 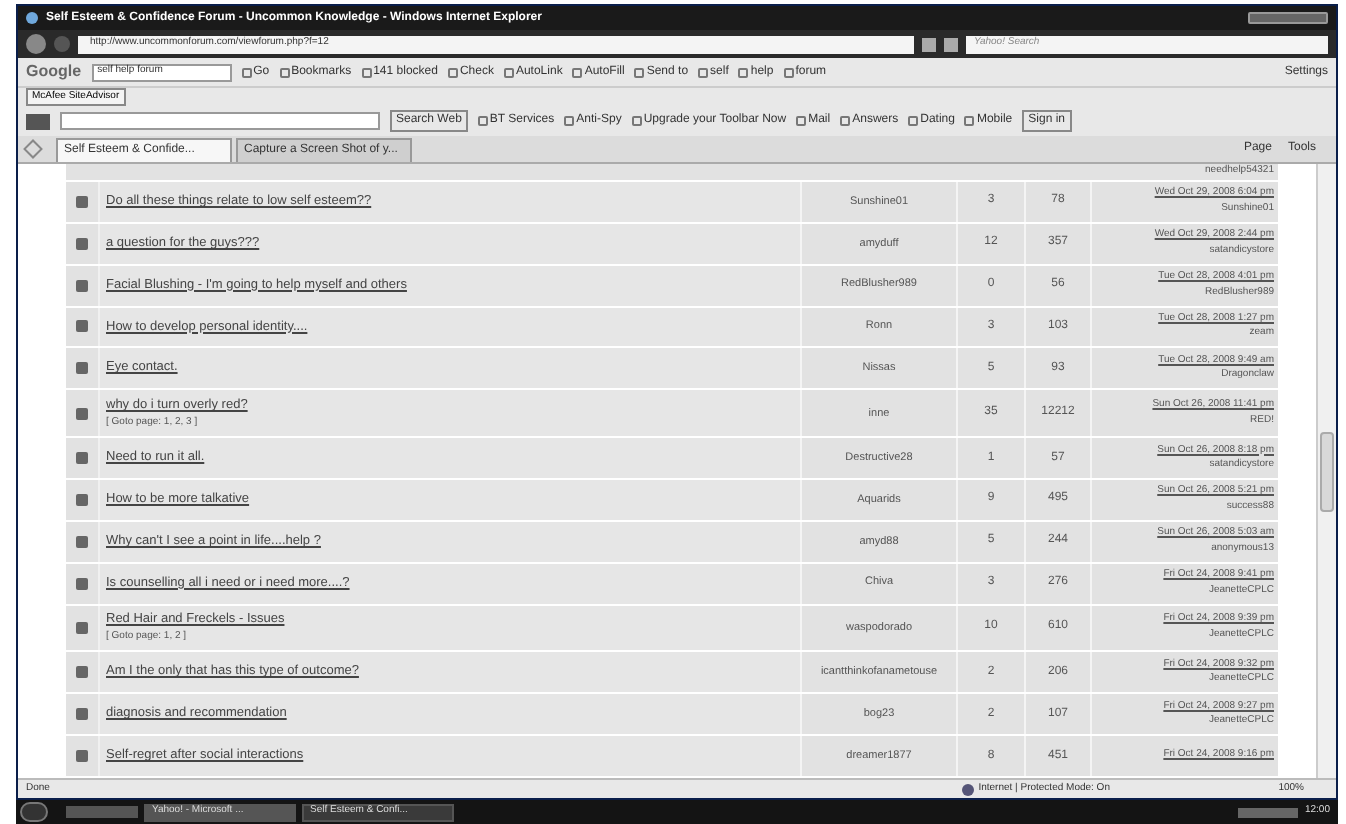 What do you see at coordinates (1326, 471) in the screenshot?
I see `scrollbar` at bounding box center [1326, 471].